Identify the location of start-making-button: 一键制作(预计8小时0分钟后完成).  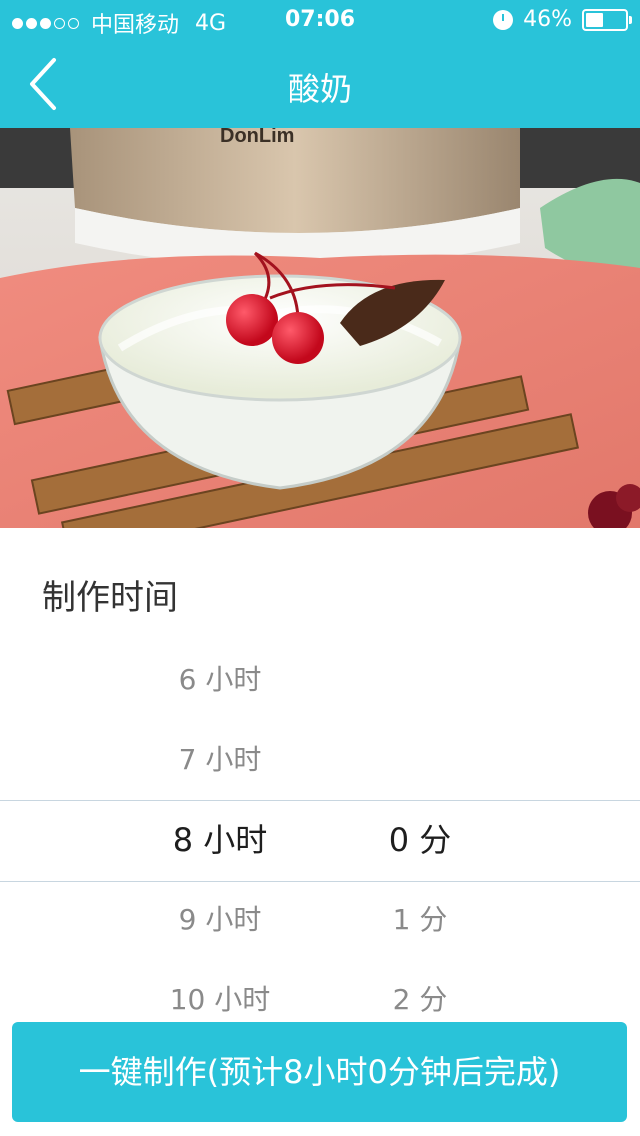
(319, 1072).